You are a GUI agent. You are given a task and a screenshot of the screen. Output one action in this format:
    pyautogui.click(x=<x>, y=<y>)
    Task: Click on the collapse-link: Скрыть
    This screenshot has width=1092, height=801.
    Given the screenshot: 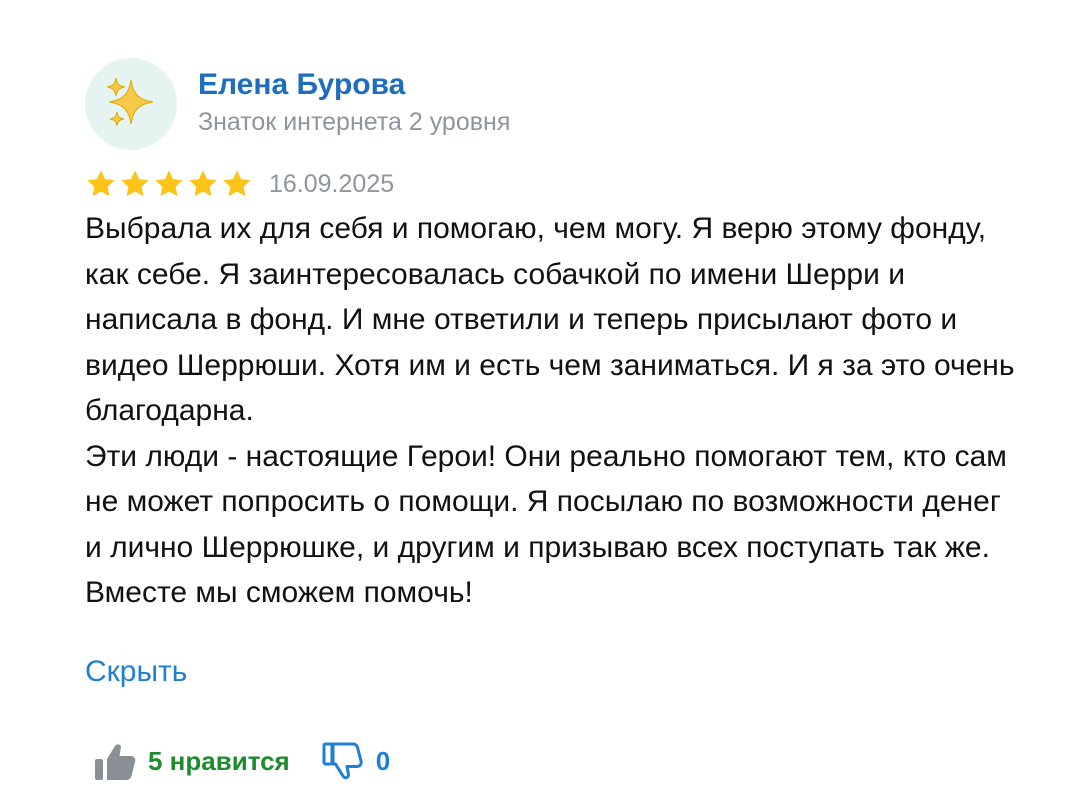 What is the action you would take?
    pyautogui.click(x=136, y=672)
    